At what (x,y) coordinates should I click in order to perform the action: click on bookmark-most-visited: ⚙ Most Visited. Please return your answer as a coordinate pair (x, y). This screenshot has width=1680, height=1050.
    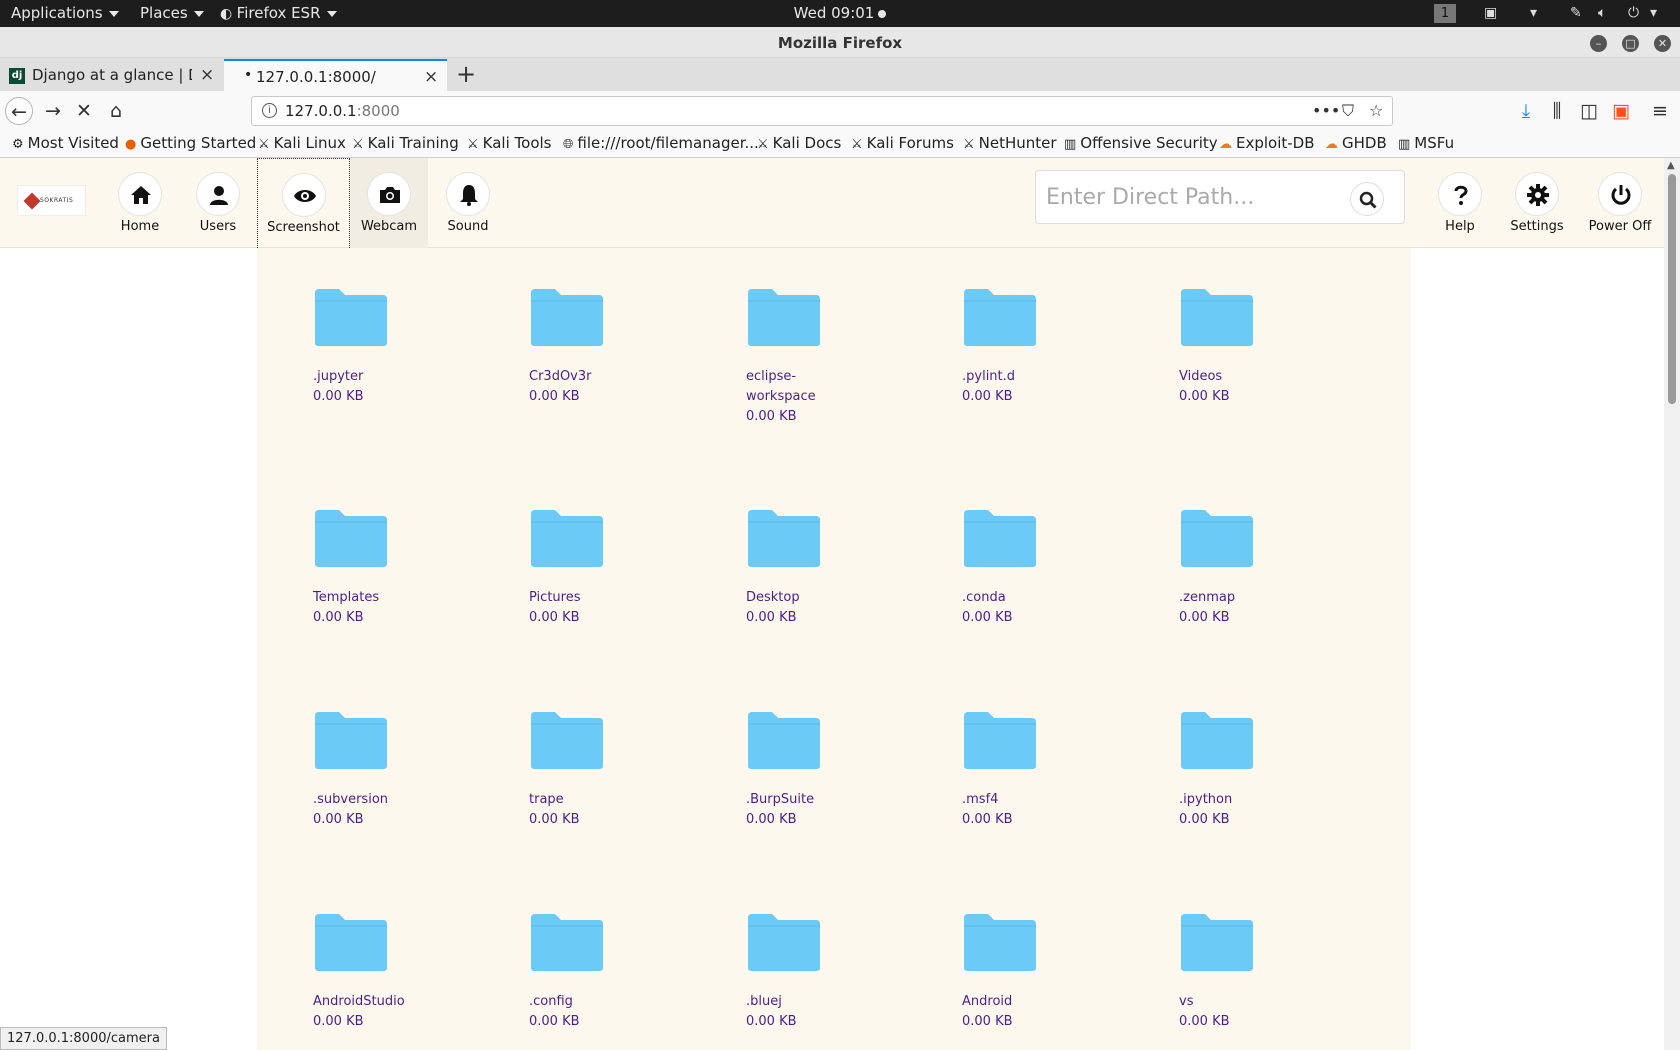
    Looking at the image, I should click on (65, 143).